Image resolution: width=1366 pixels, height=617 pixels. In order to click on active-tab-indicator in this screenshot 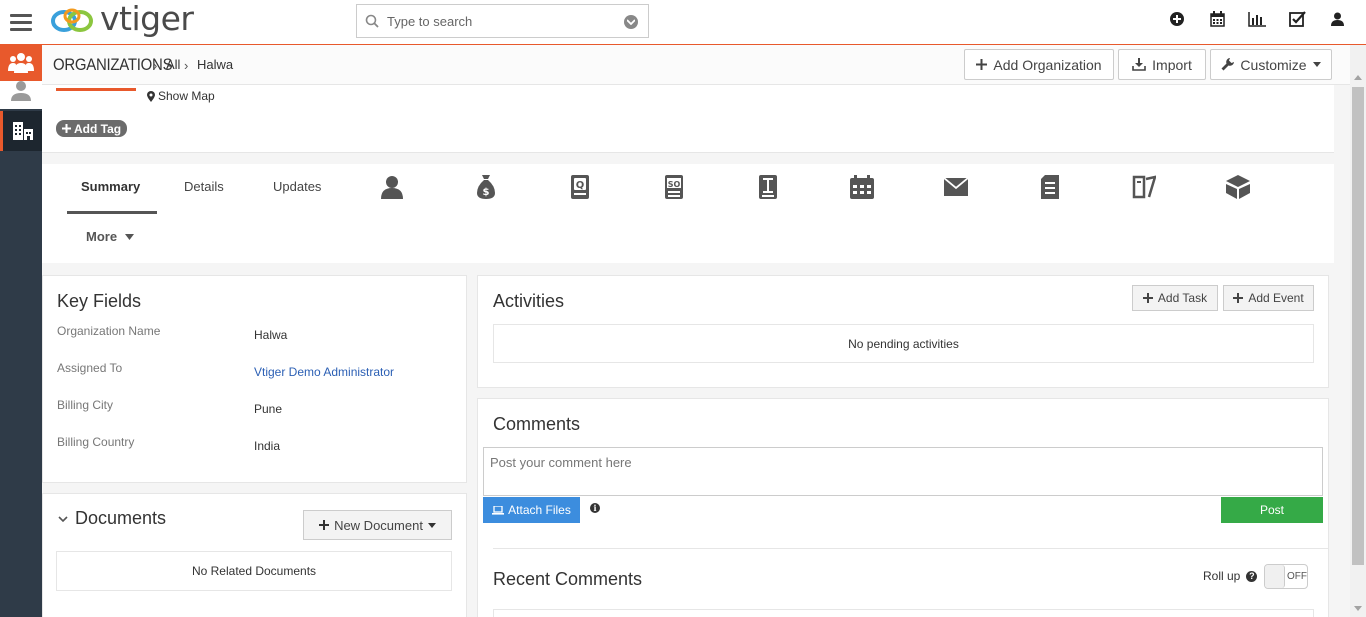, I will do `click(112, 212)`.